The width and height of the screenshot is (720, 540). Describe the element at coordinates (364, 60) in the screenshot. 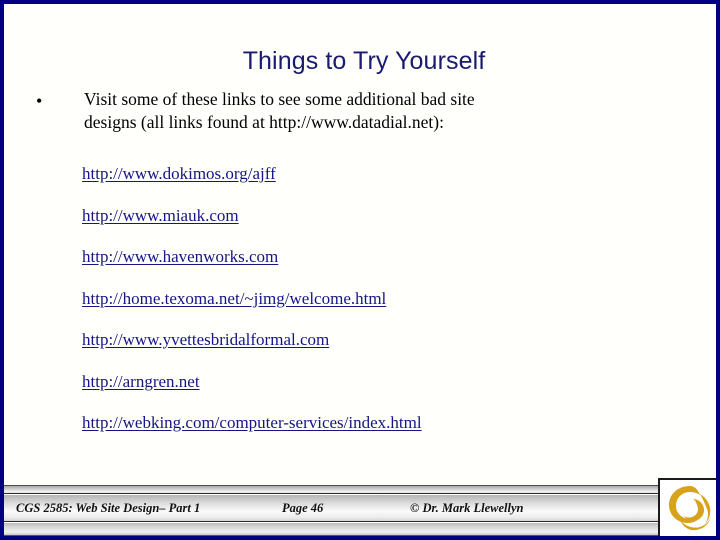

I see `page-title: Things to Try Yourself` at that location.